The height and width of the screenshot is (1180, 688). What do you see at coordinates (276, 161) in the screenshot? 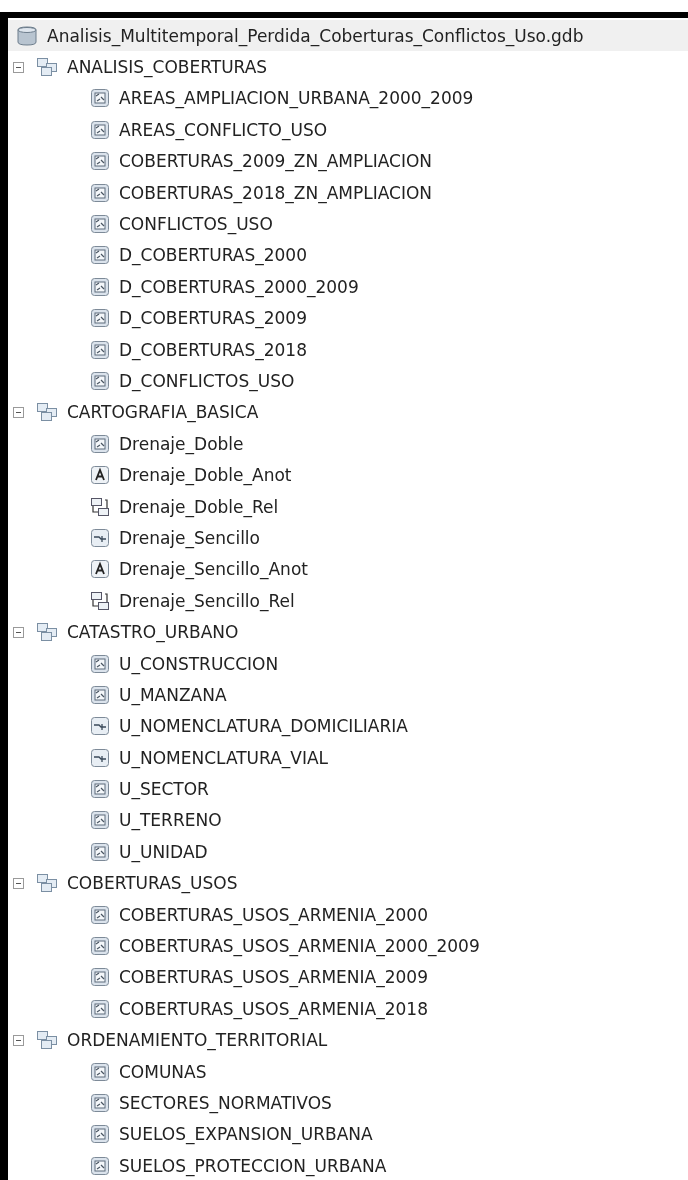
I see `feature-class-name: COBERTURAS_2009_ZN_AMPLIACION` at bounding box center [276, 161].